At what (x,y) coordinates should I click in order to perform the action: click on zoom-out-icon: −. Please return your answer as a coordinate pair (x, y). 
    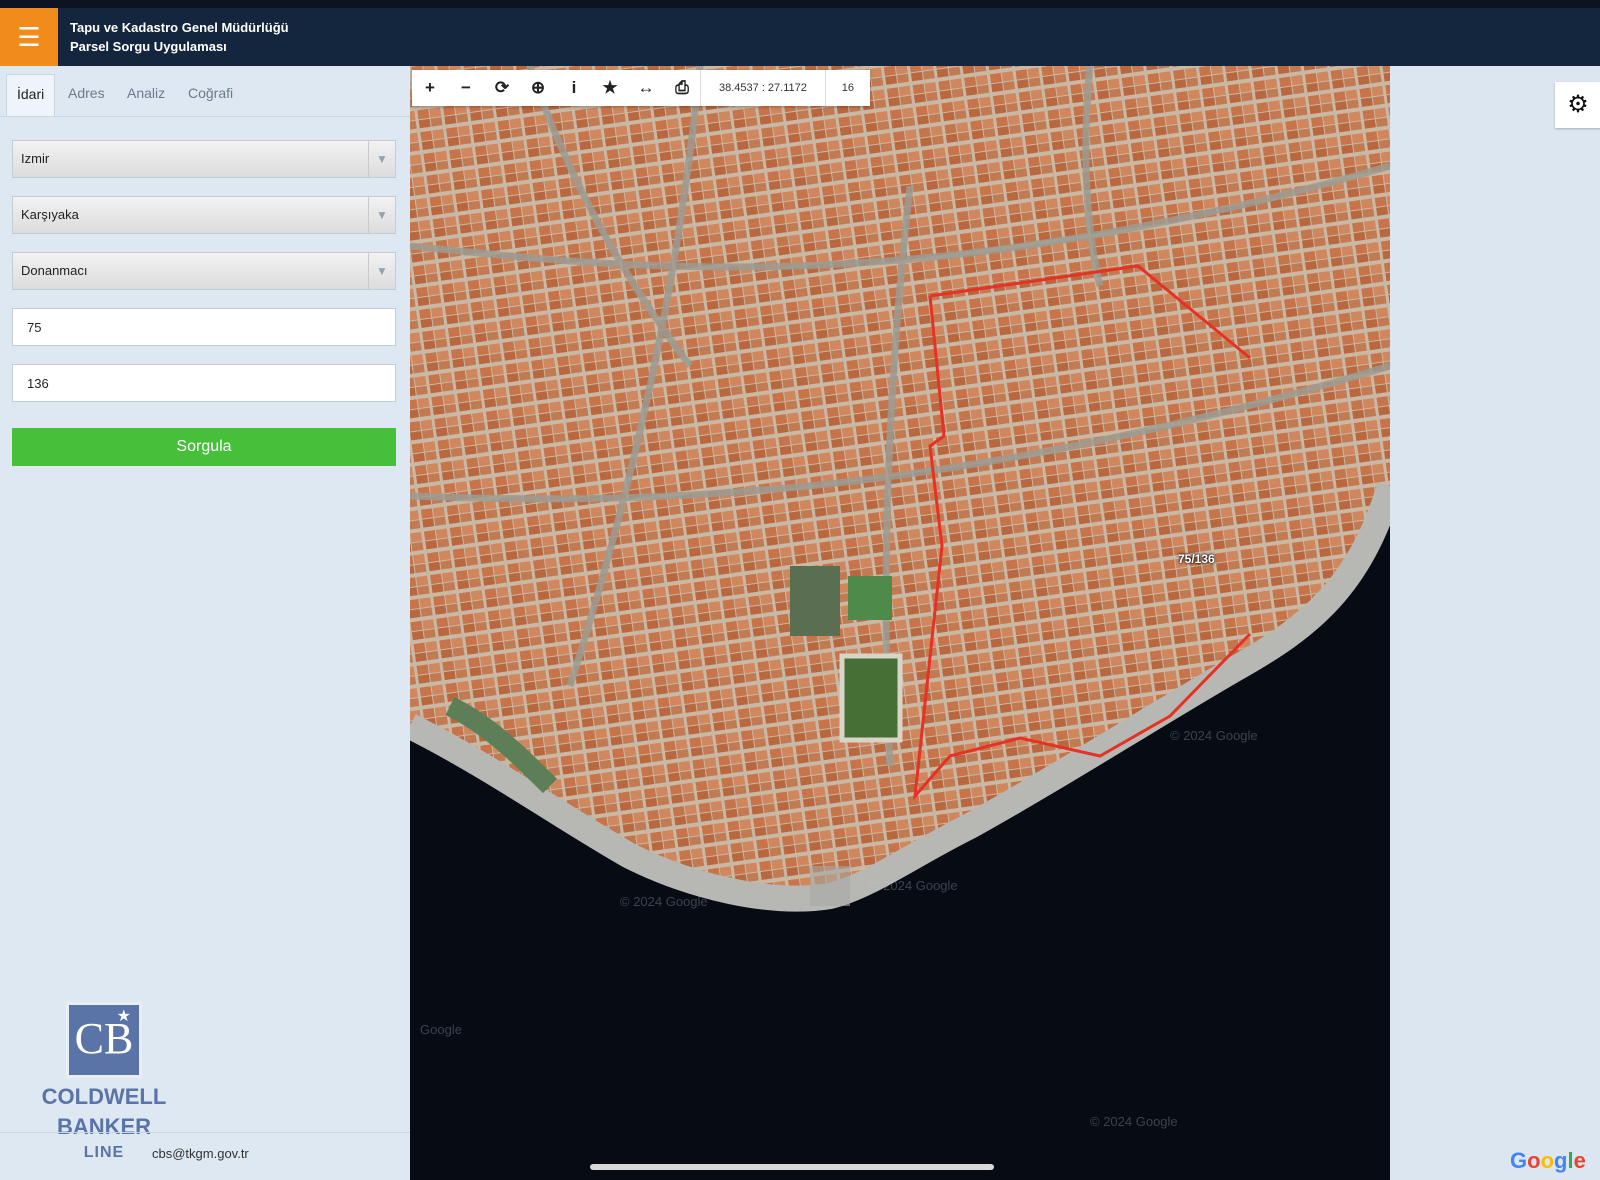
    Looking at the image, I should click on (466, 88).